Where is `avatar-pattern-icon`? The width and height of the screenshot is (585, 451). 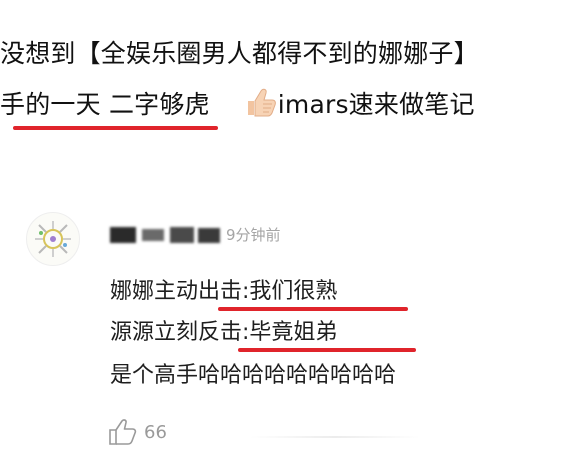 avatar-pattern-icon is located at coordinates (53, 239).